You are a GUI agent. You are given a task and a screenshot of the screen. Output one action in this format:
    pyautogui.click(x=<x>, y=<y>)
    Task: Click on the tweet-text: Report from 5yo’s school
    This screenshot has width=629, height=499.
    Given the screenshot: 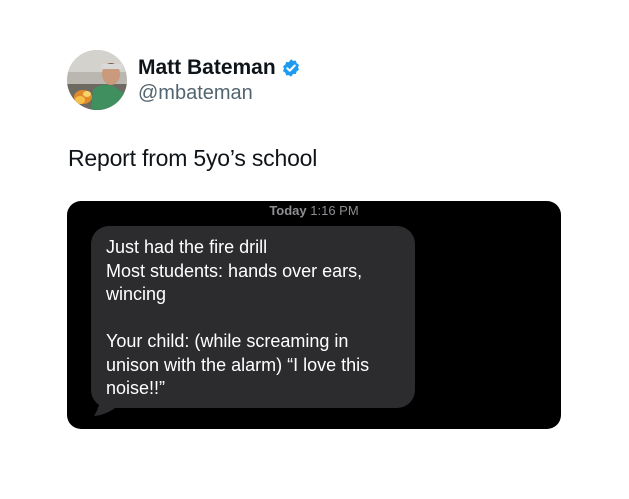 What is the action you would take?
    pyautogui.click(x=193, y=158)
    